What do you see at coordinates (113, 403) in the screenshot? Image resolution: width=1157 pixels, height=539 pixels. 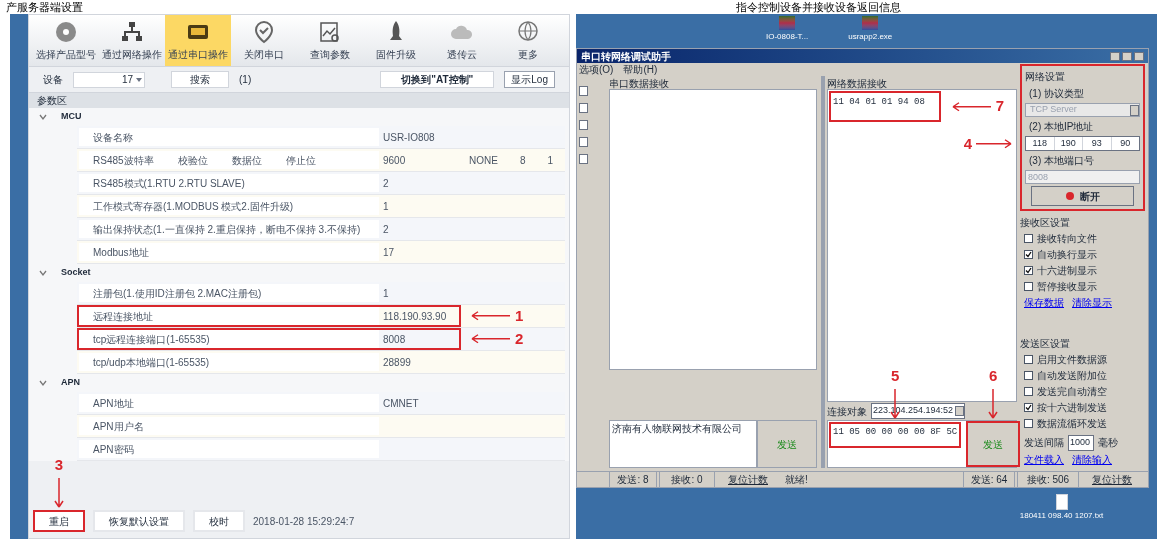 I see `parameter-label: APN地址` at bounding box center [113, 403].